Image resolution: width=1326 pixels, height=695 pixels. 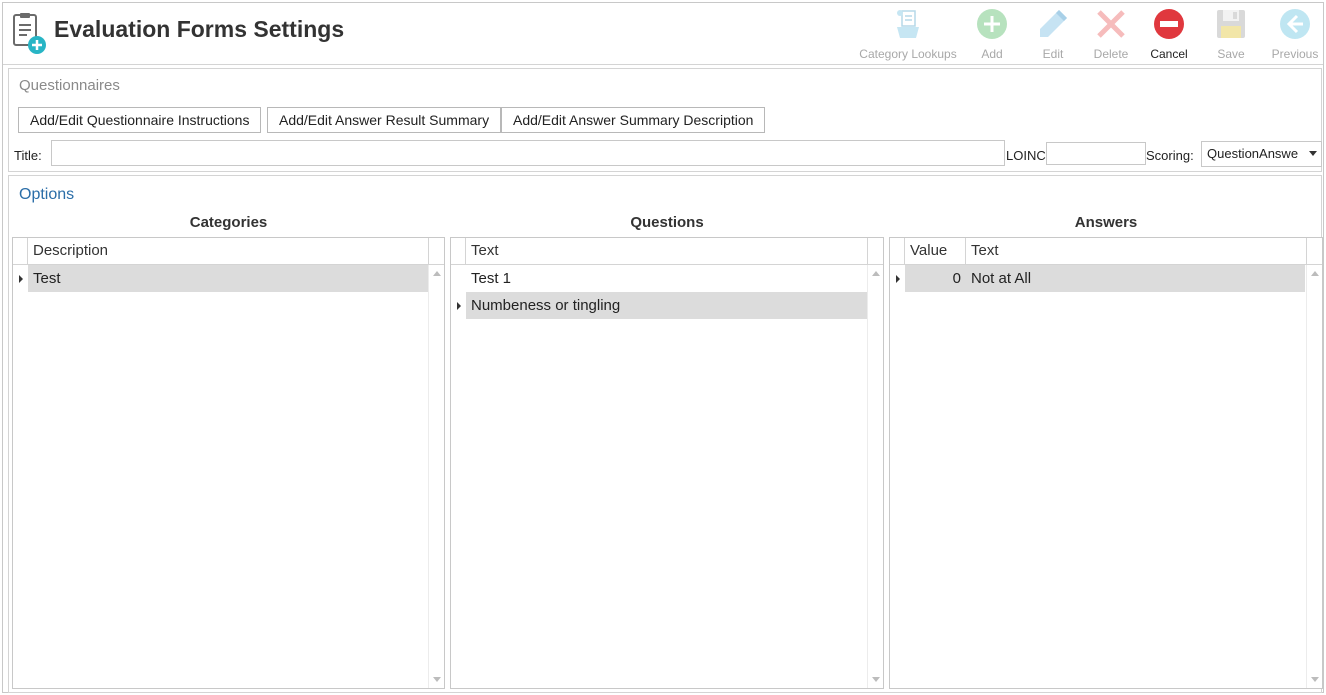 I want to click on scoring-dropdown: QuestionAnswe, so click(x=1261, y=154).